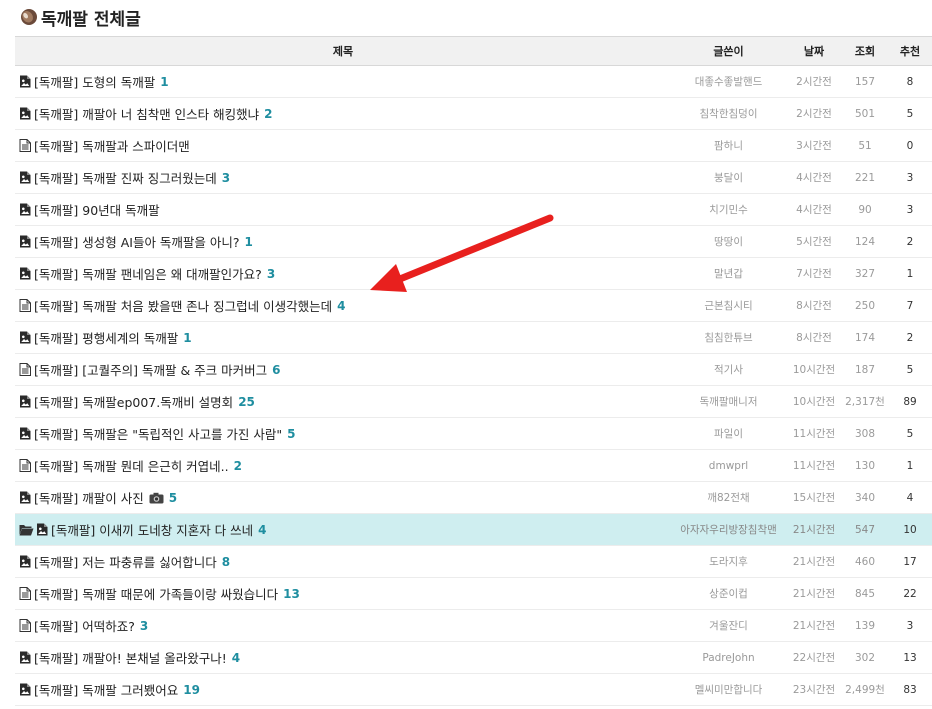 The width and height of the screenshot is (932, 709). What do you see at coordinates (343, 593) in the screenshot?
I see `post-title-cell: [독깨팔] 독깨팔 때문에 가족들이랑 싸웠습니다 13` at bounding box center [343, 593].